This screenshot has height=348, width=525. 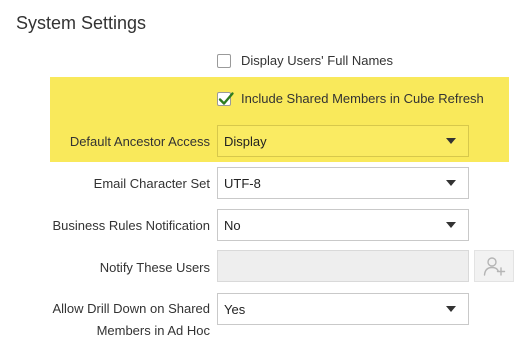 I want to click on include-shared-members-checkbox, so click(x=225, y=98).